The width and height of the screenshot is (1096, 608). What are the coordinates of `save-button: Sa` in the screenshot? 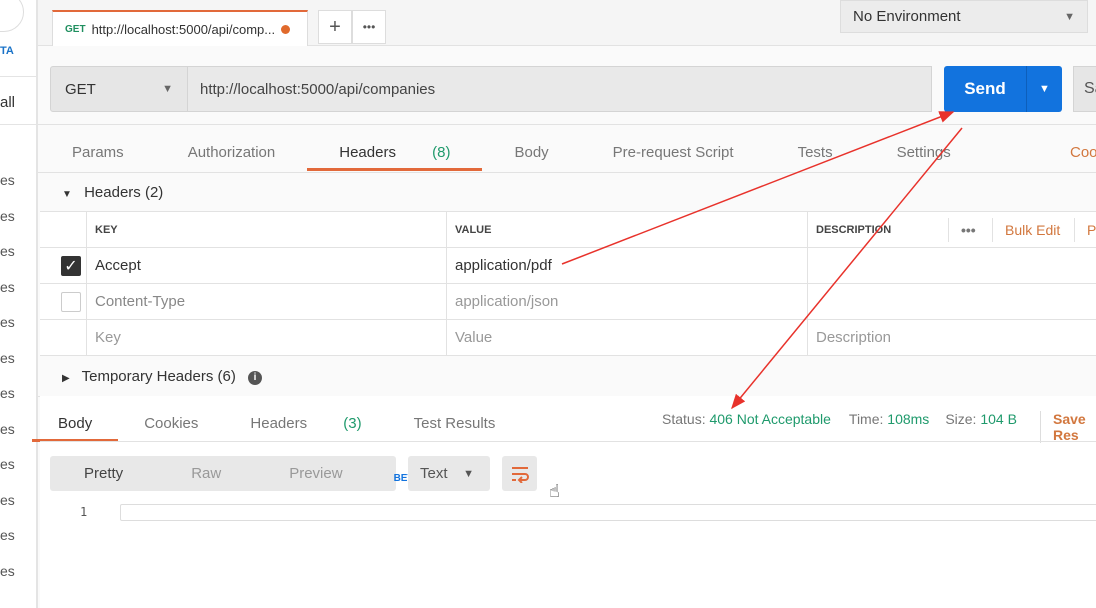 It's located at (1084, 89).